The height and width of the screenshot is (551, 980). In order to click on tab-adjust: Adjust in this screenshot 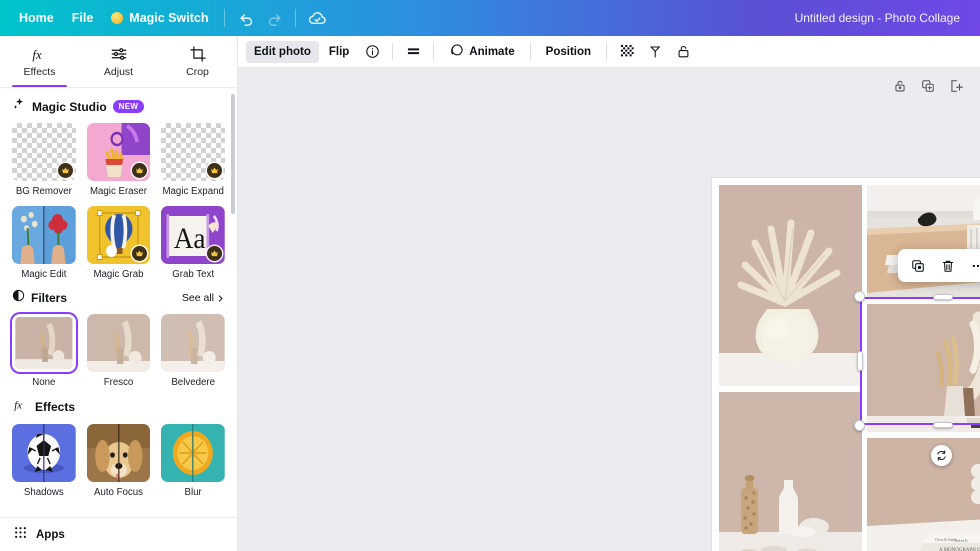, I will do `click(118, 61)`.